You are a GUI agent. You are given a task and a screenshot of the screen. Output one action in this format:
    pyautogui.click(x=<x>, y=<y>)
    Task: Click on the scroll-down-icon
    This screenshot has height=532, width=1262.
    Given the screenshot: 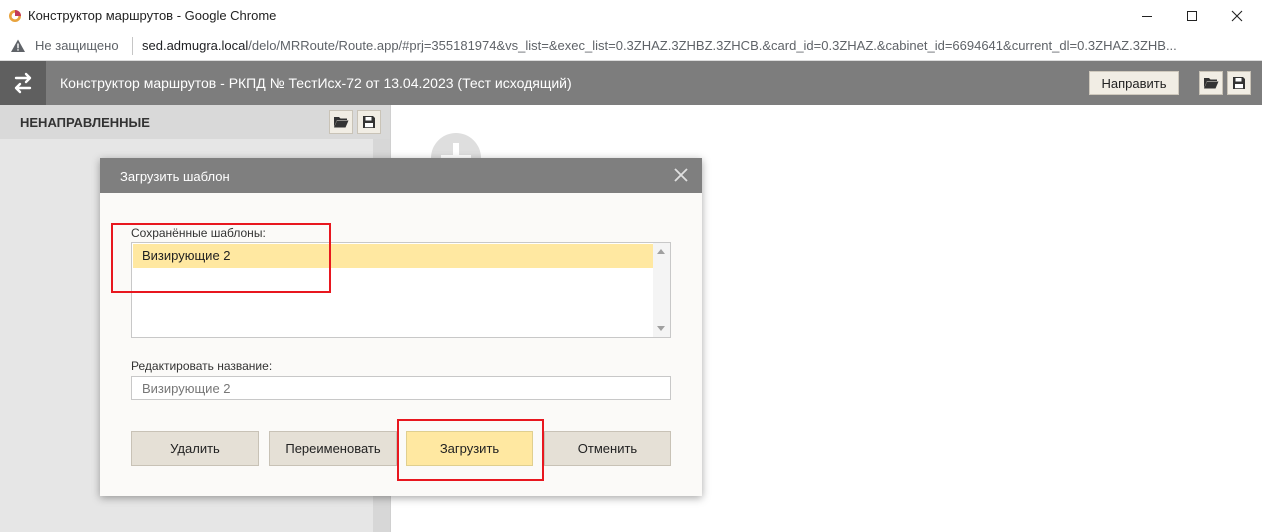 What is the action you would take?
    pyautogui.click(x=661, y=328)
    